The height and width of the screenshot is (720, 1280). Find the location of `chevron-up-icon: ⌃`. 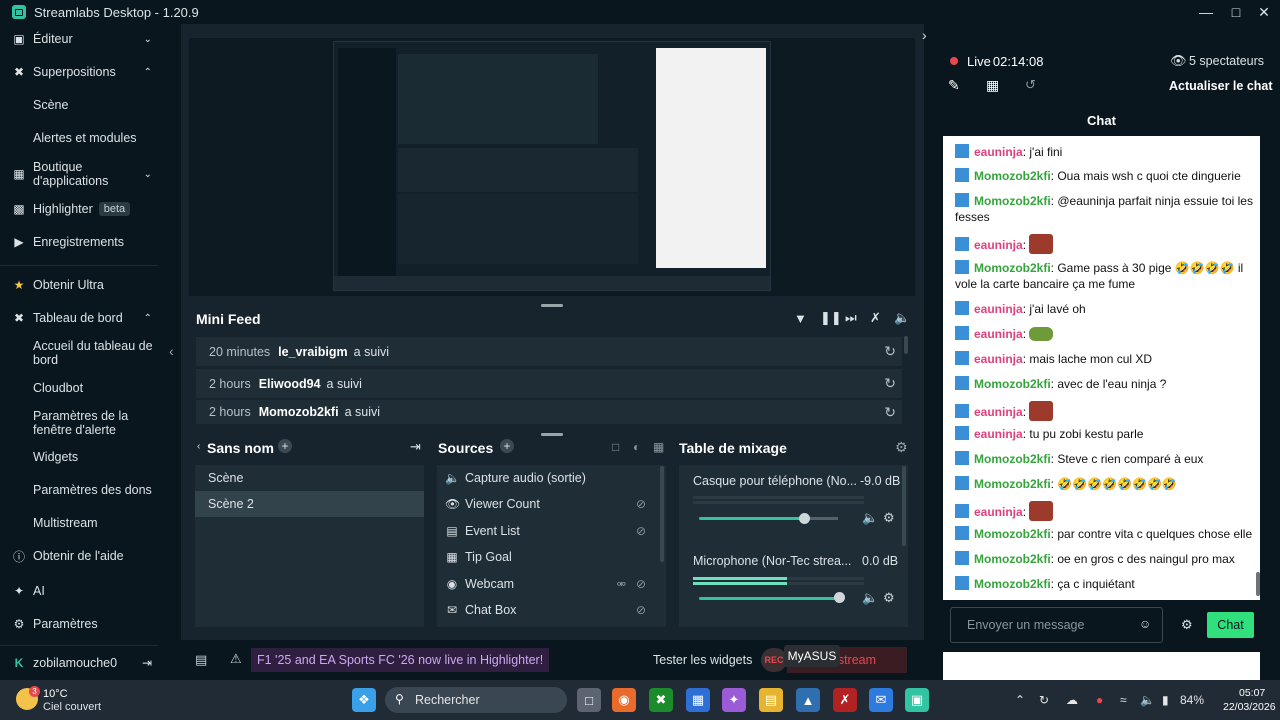

chevron-up-icon: ⌃ is located at coordinates (1020, 700).